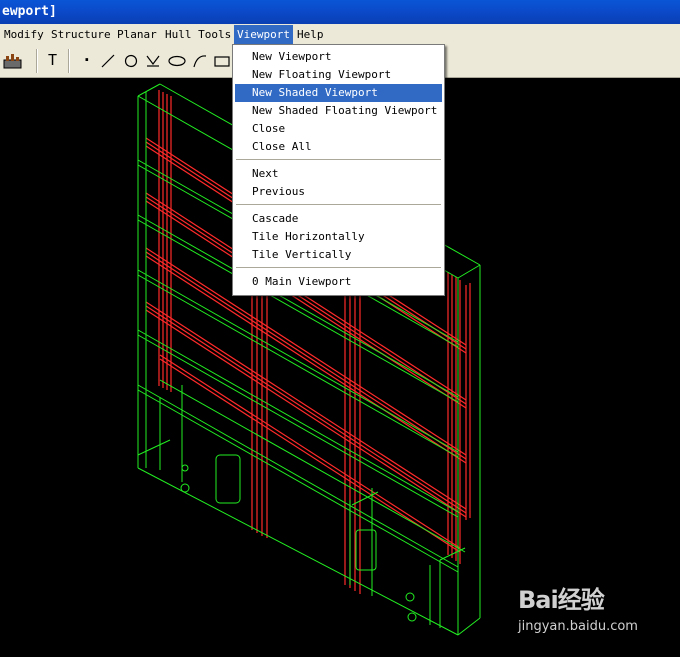  What do you see at coordinates (24, 34) in the screenshot?
I see `menu-modify: Modify` at bounding box center [24, 34].